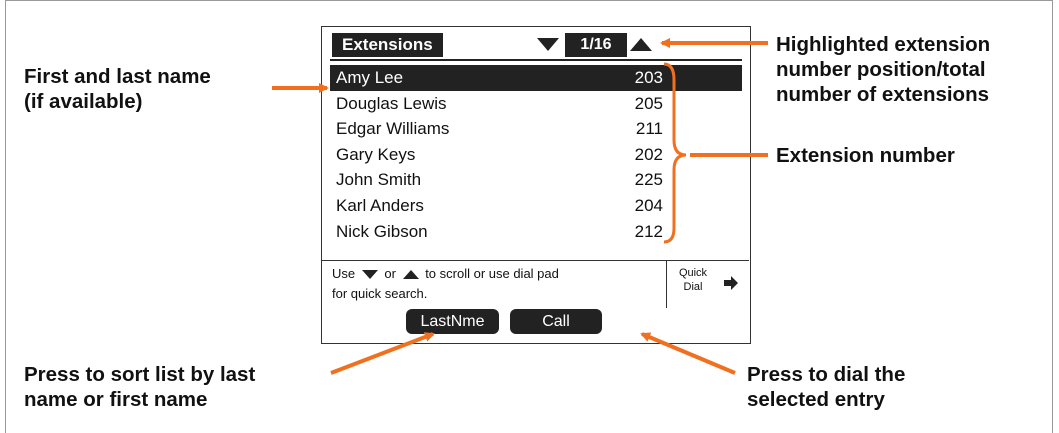 The image size is (1059, 433). Describe the element at coordinates (675, 153) in the screenshot. I see `extension-bracket` at that location.